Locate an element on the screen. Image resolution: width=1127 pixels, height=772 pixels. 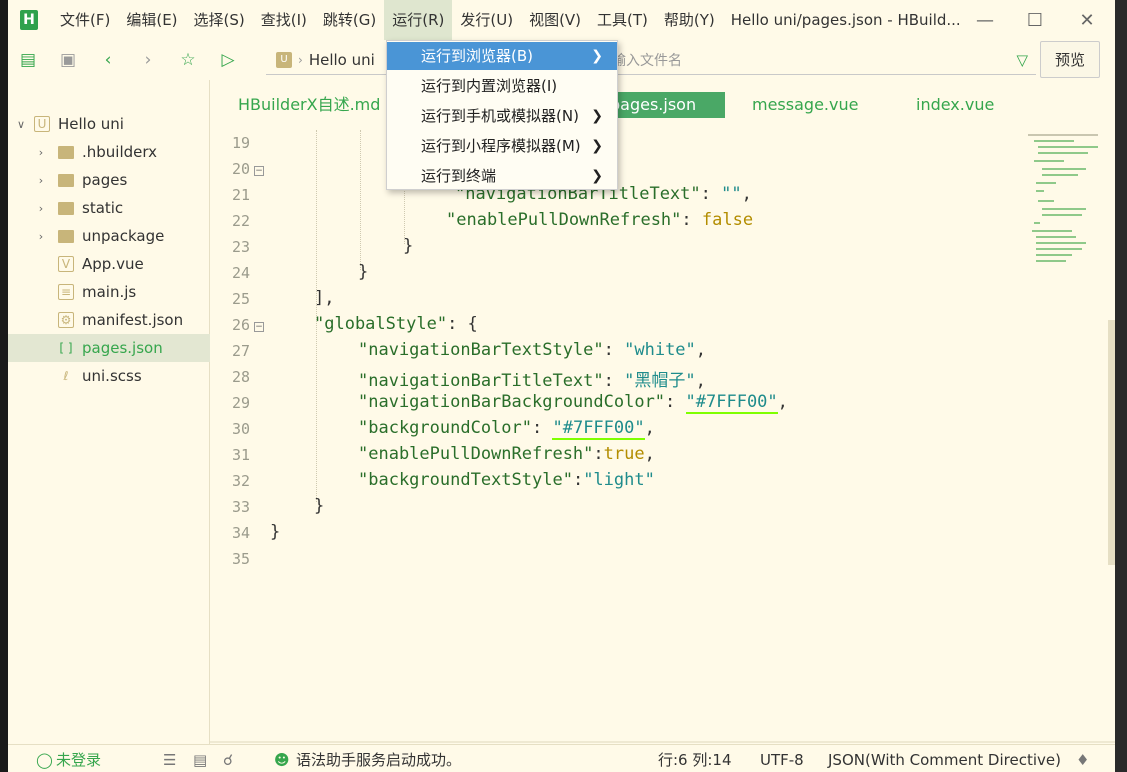
code-line-24: } is located at coordinates (363, 272).